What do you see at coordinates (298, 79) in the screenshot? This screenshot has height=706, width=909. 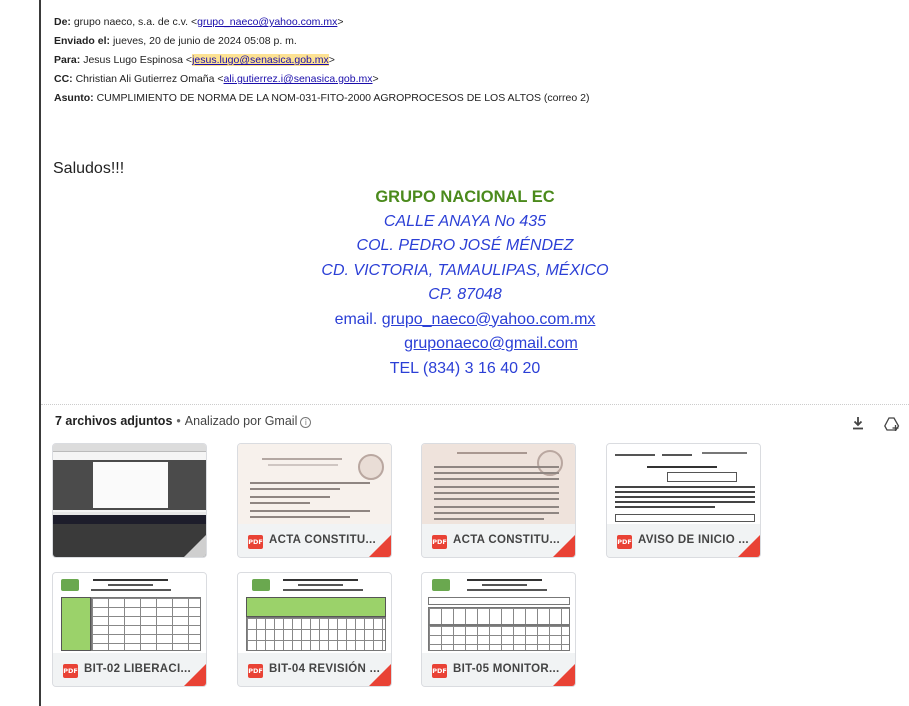 I see `cc-address-link: ali.gutierrez.i@senasica.gob.mx` at bounding box center [298, 79].